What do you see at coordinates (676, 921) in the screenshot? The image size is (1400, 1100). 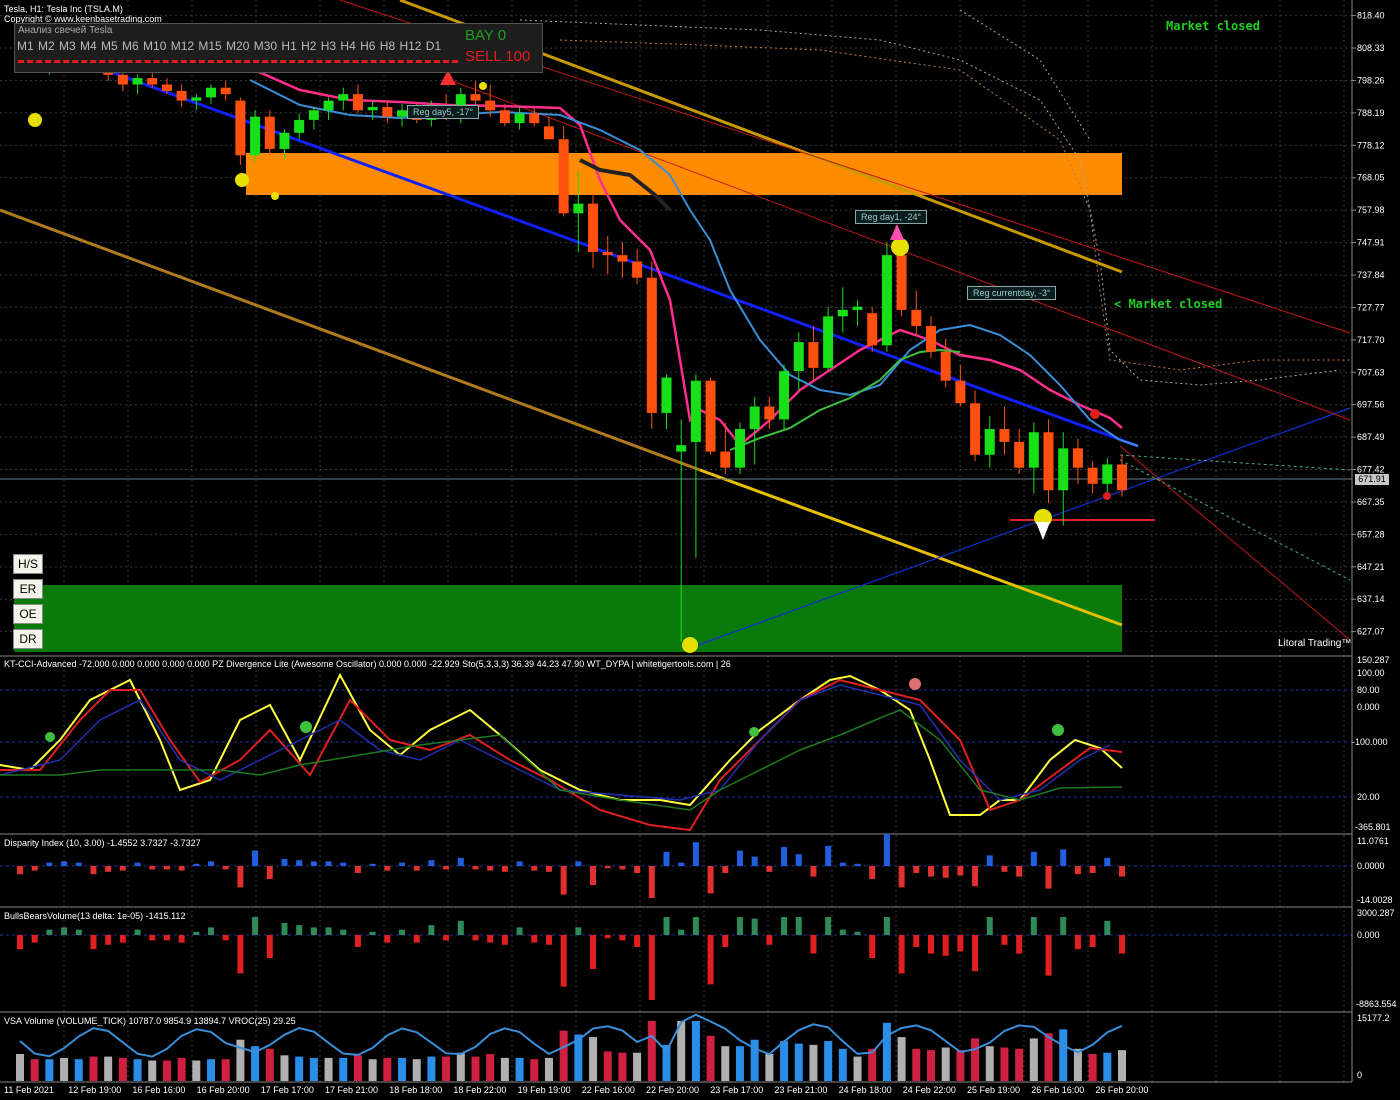 I see `bulls-bears-volume-panel` at bounding box center [676, 921].